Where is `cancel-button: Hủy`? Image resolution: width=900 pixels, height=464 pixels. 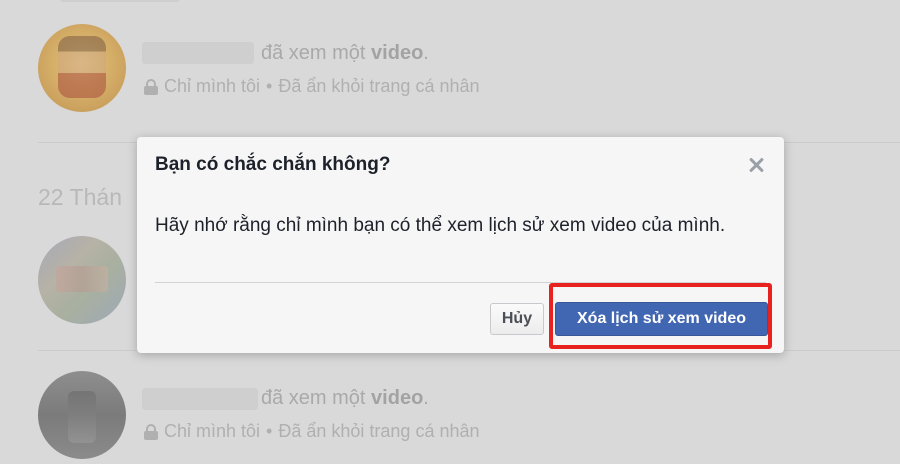
cancel-button: Hủy is located at coordinates (517, 319).